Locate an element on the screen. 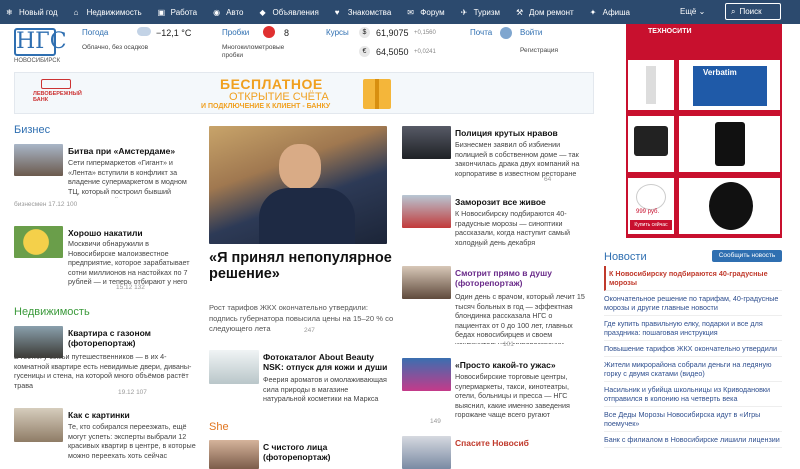  mid-meta-1: 64 is located at coordinates (548, 179).